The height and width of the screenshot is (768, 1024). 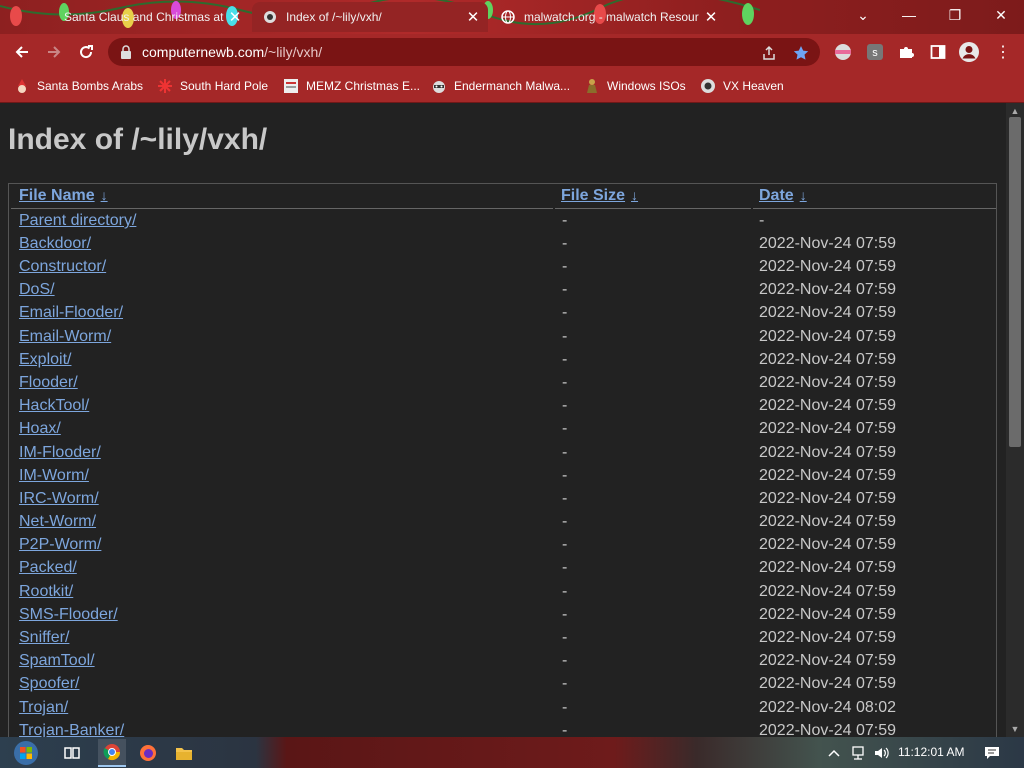 What do you see at coordinates (1015, 729) in the screenshot?
I see `scroll-down-arrow-icon: ▼` at bounding box center [1015, 729].